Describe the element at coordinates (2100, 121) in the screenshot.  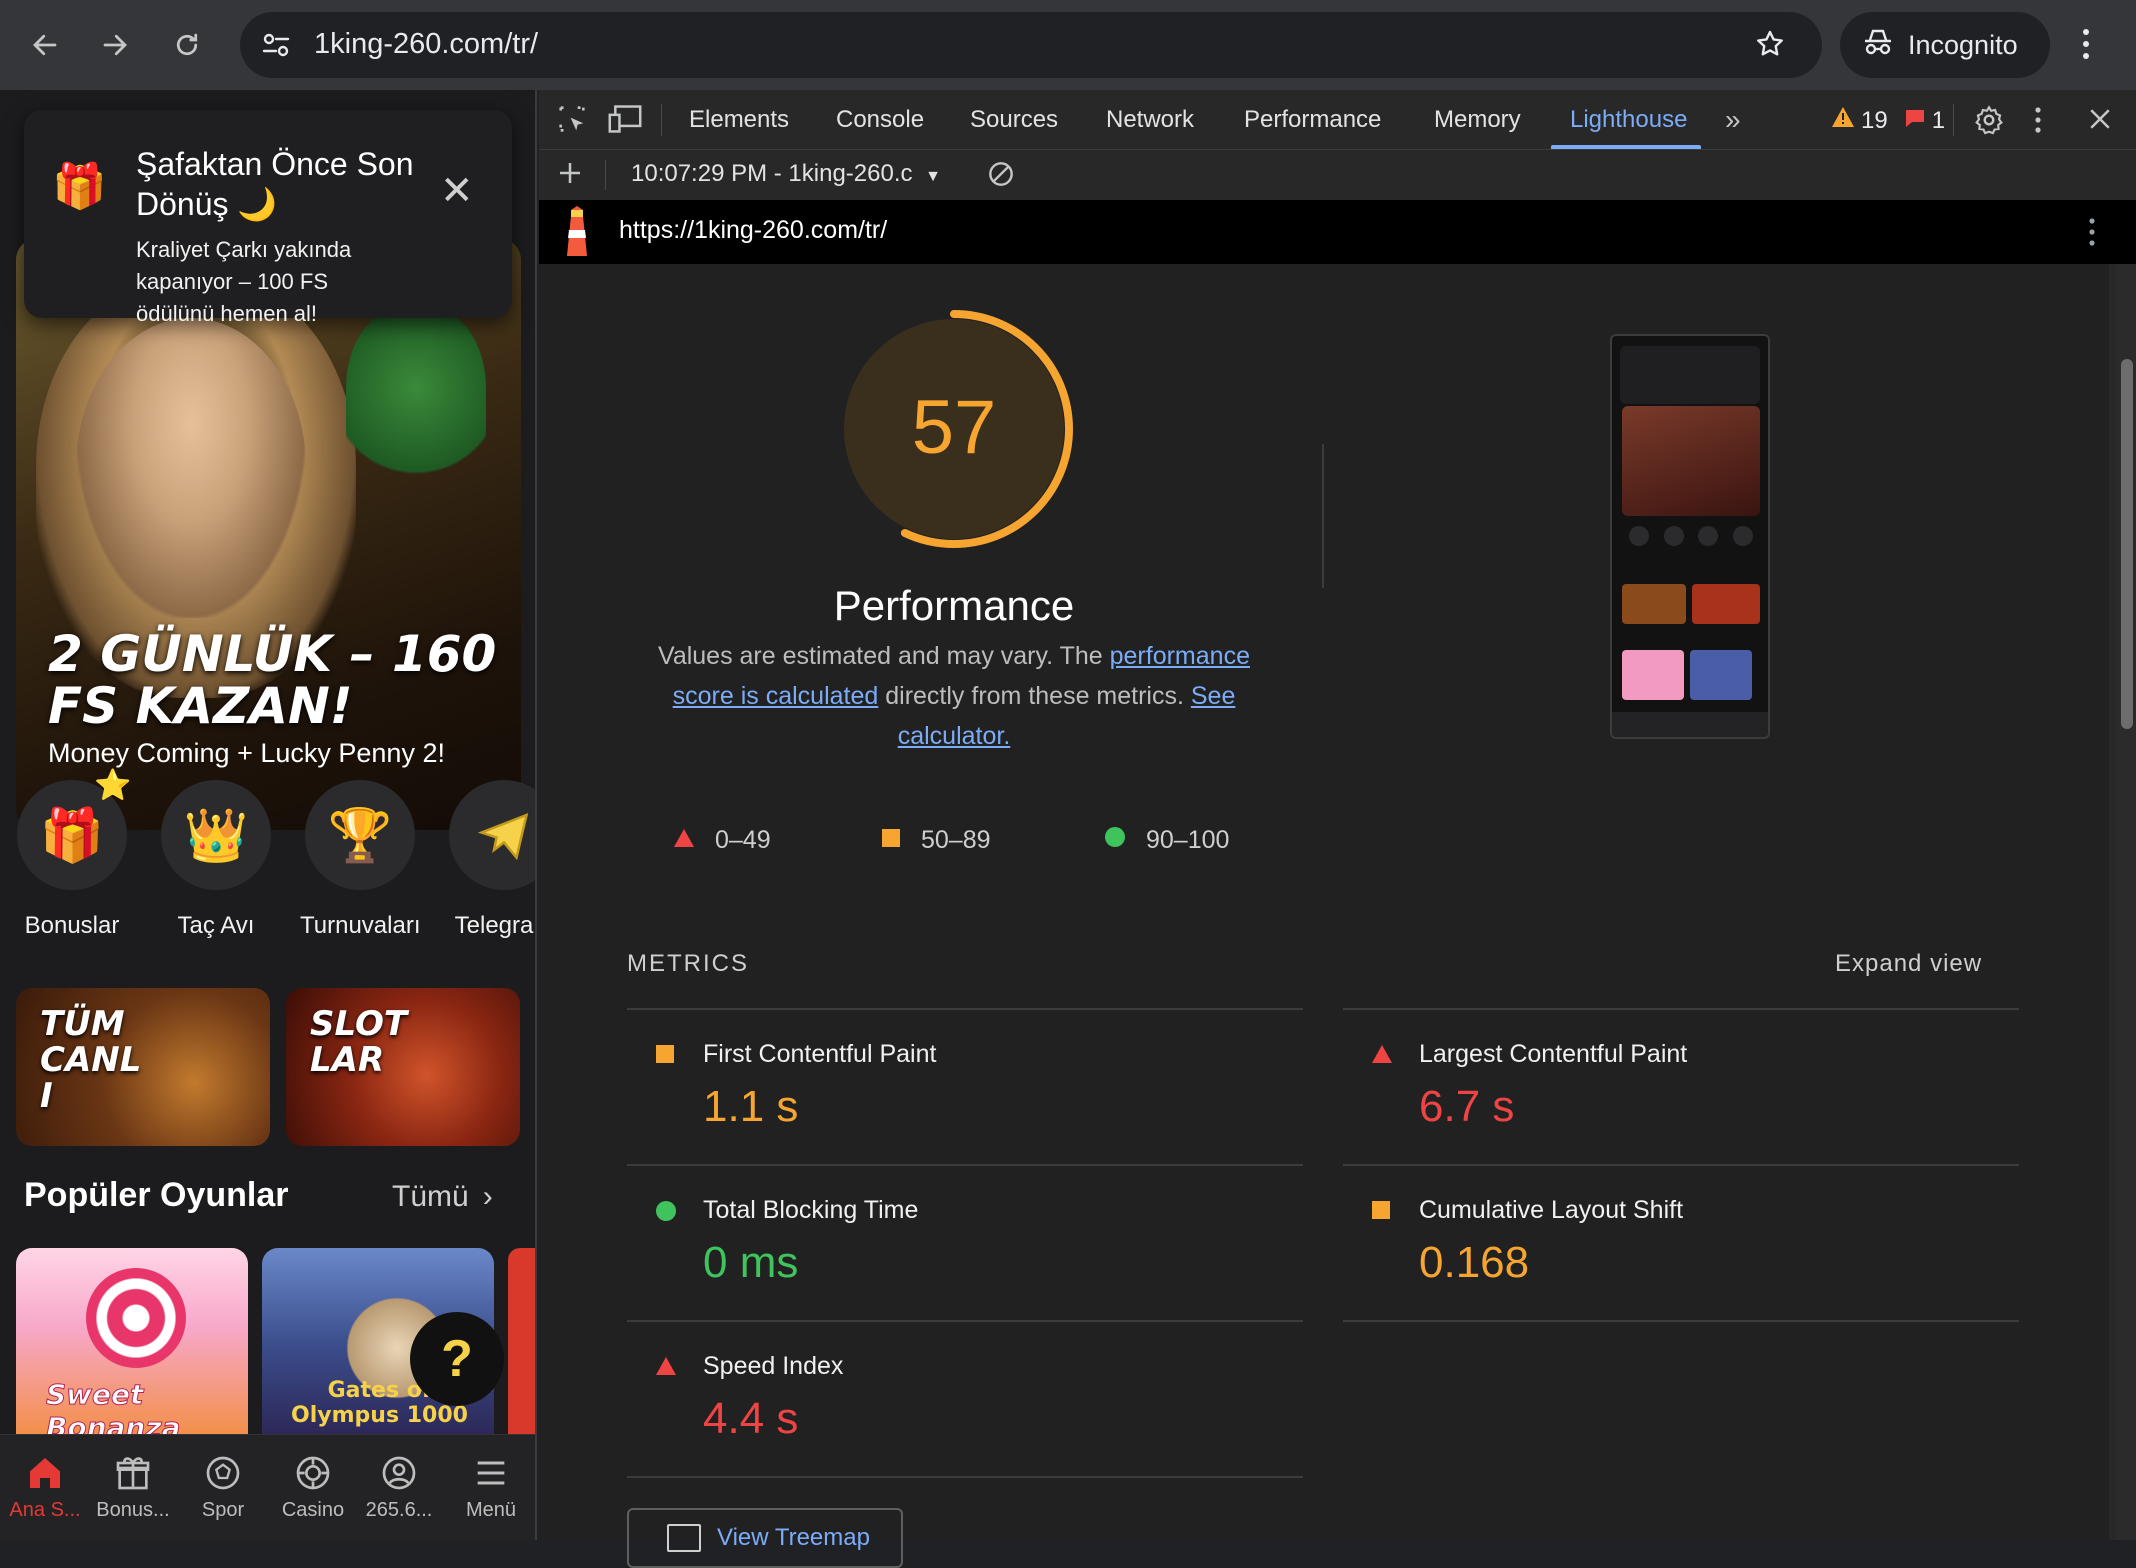
I see `close-devtools-icon` at that location.